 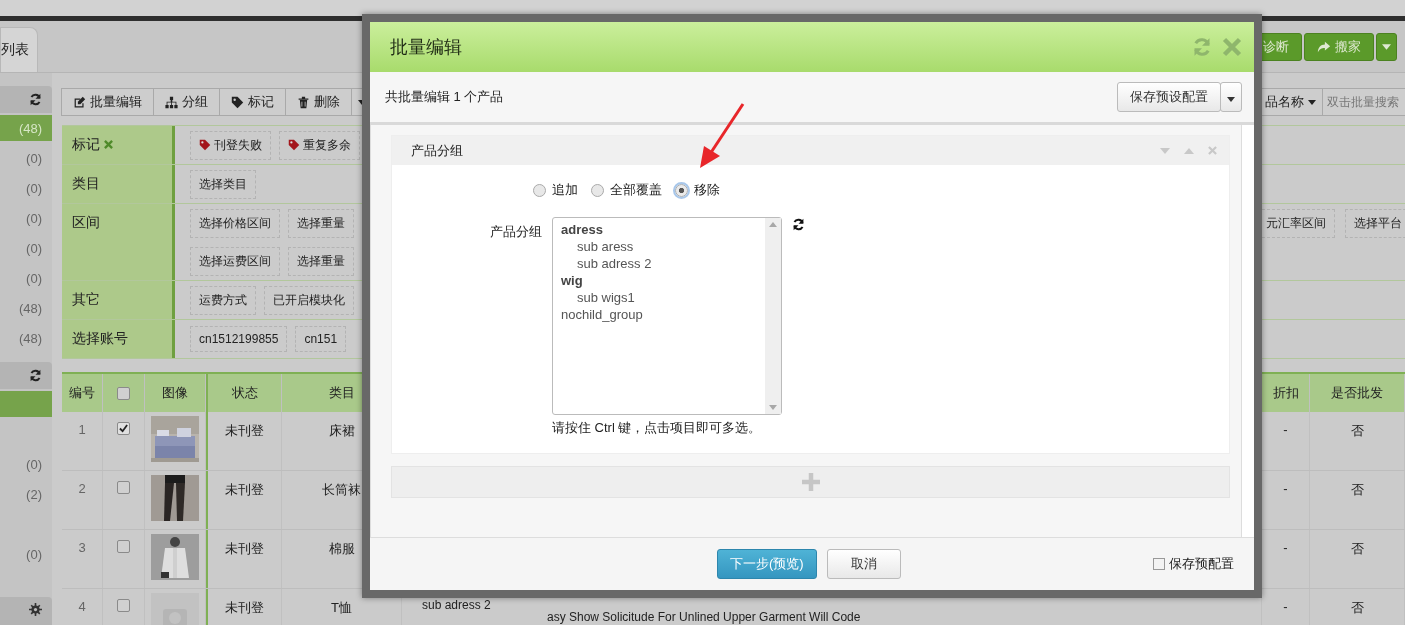 What do you see at coordinates (707, 190) in the screenshot?
I see `radio-label: 移除` at bounding box center [707, 190].